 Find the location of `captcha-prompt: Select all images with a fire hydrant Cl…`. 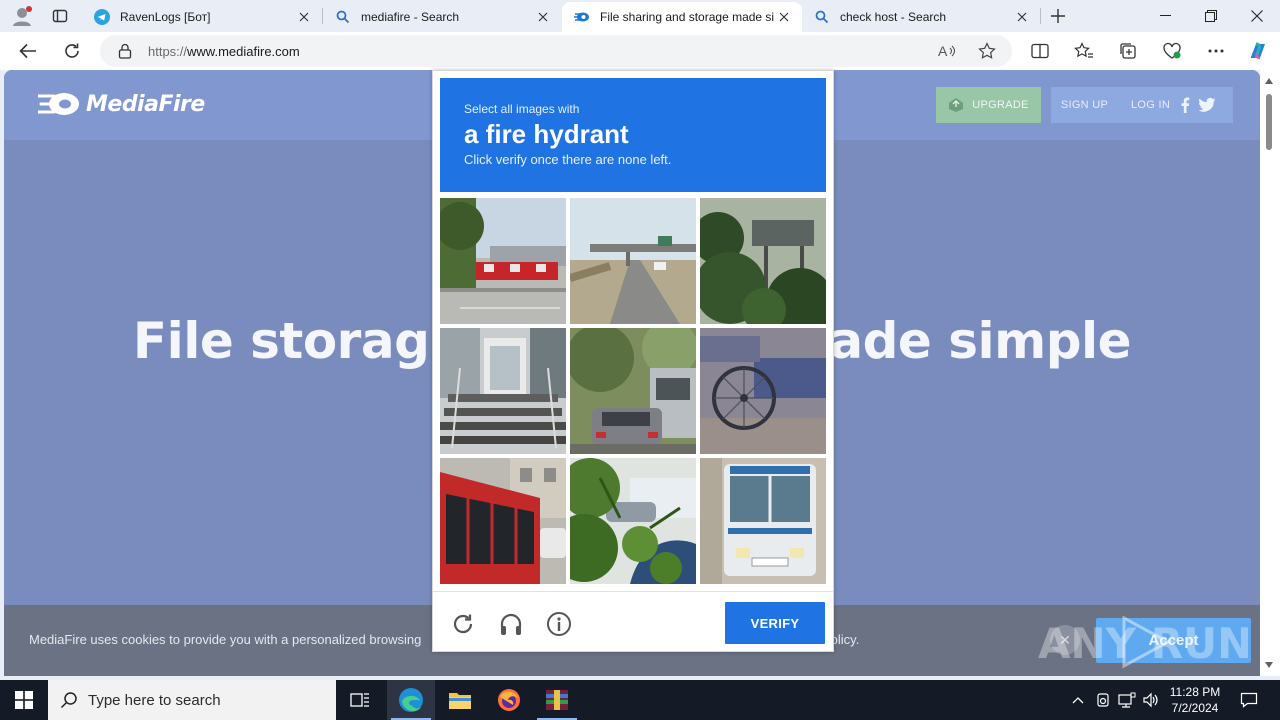

captcha-prompt: Select all images with a fire hydrant Cl… is located at coordinates (633, 135).